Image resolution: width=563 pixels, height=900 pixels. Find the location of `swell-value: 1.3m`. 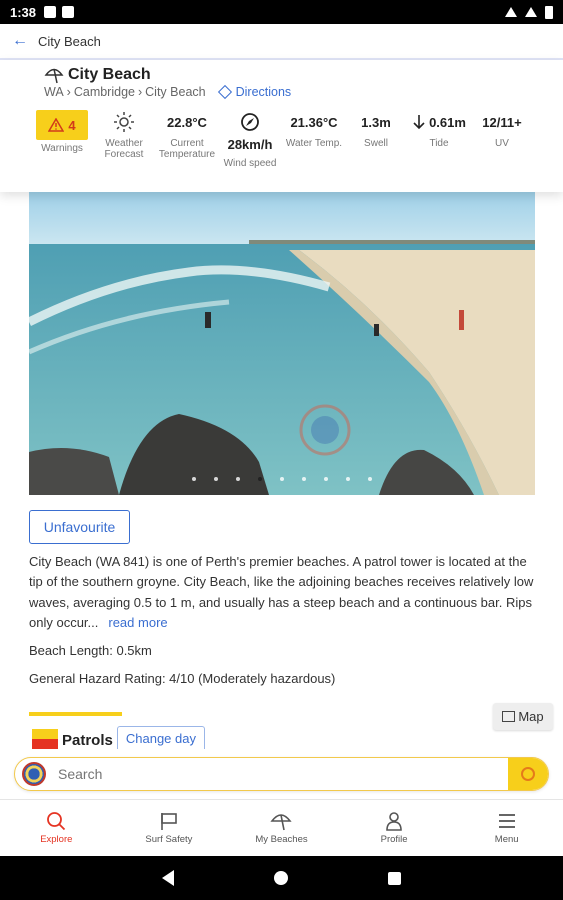

swell-value: 1.3m is located at coordinates (376, 122).